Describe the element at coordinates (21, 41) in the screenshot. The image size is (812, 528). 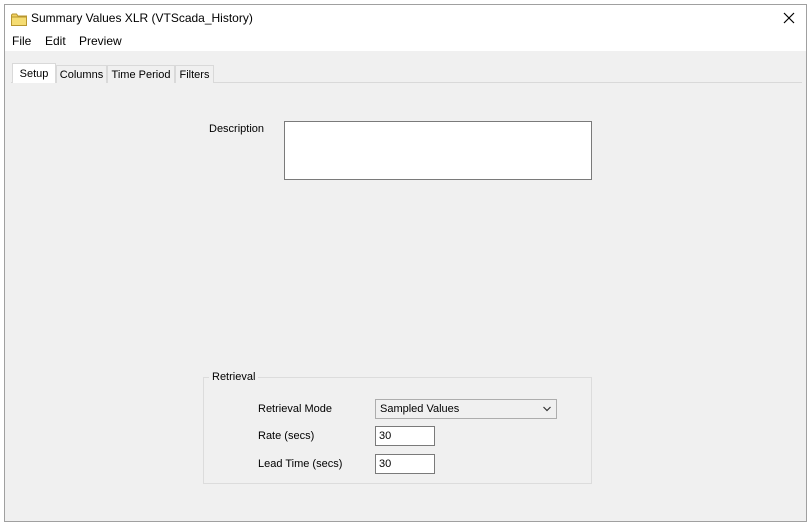
I see `menu-file: File` at that location.